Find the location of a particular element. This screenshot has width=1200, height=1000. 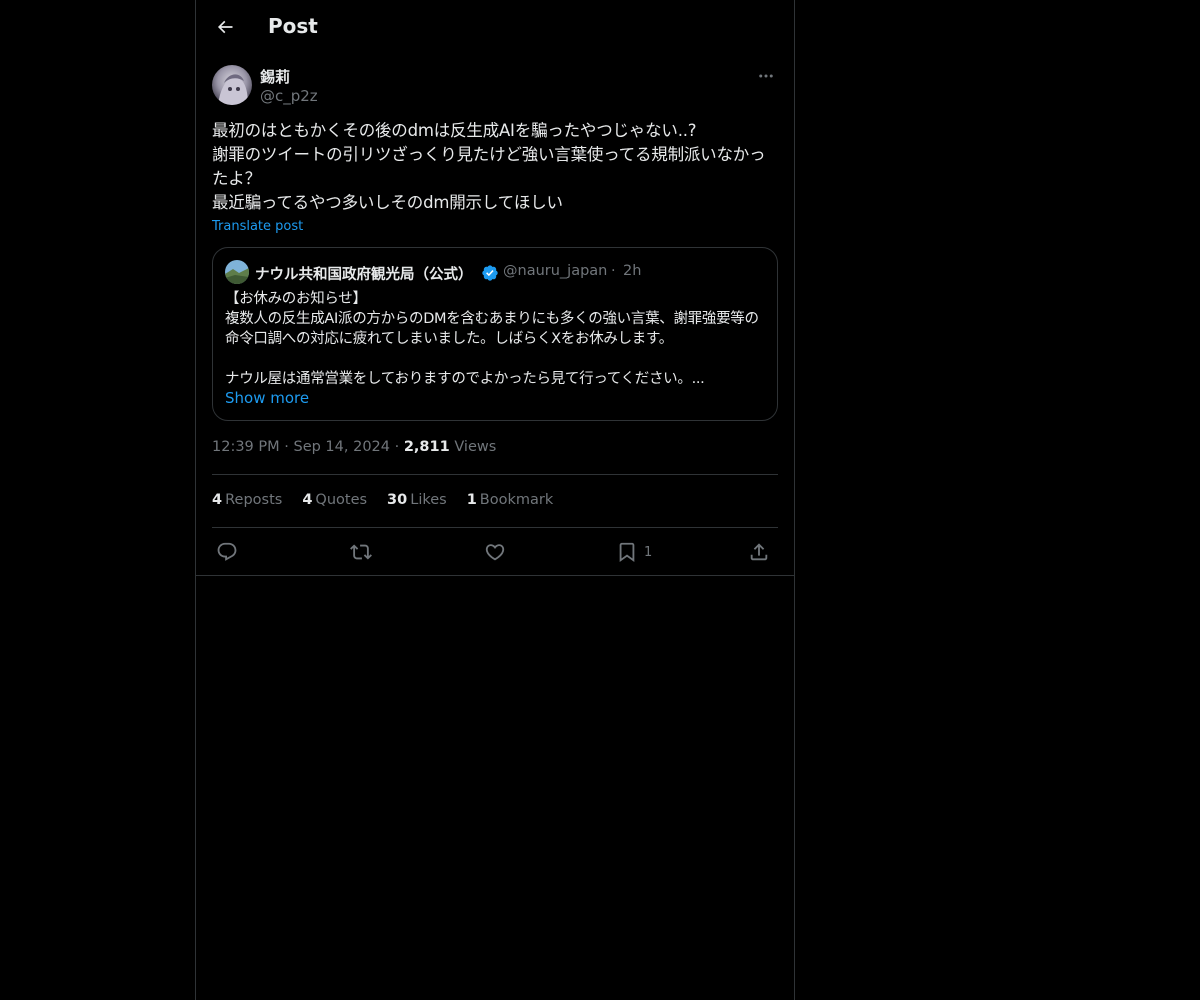

post-time: 12:39 PM is located at coordinates (246, 447).